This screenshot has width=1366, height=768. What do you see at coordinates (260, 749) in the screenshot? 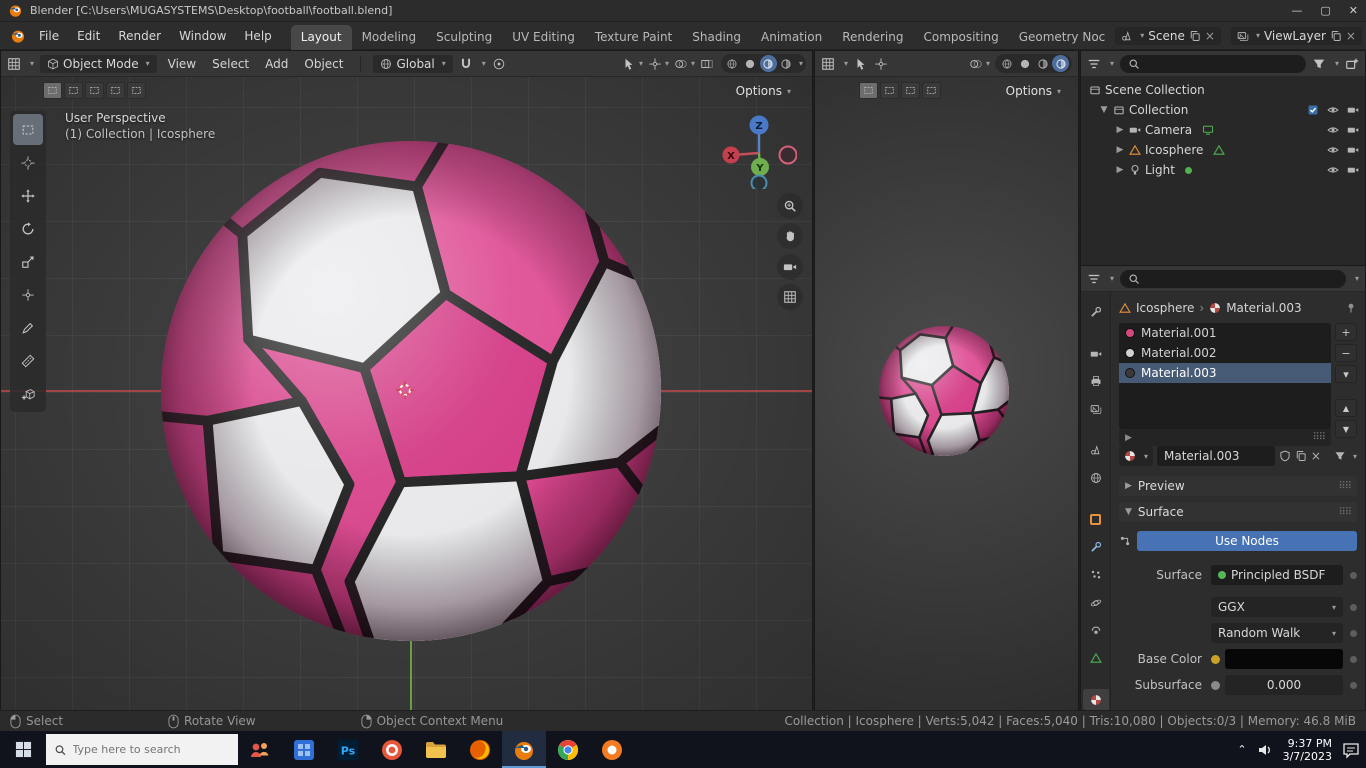
I see `task-view-people-icon` at bounding box center [260, 749].